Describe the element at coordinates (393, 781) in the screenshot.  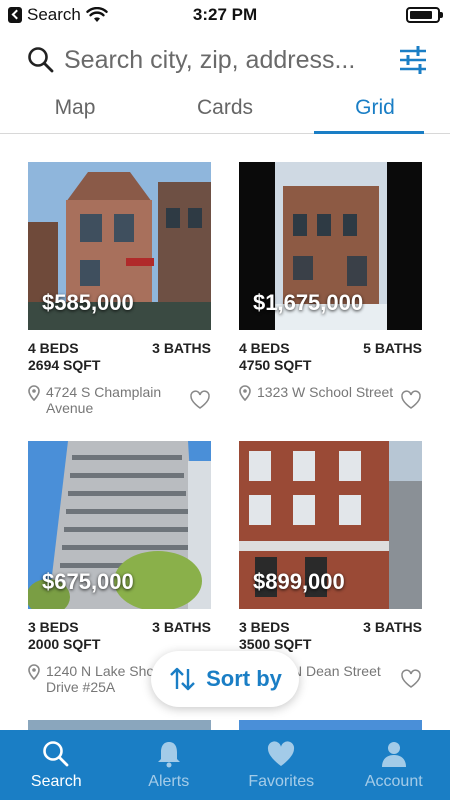
I see `nav-label: Account` at that location.